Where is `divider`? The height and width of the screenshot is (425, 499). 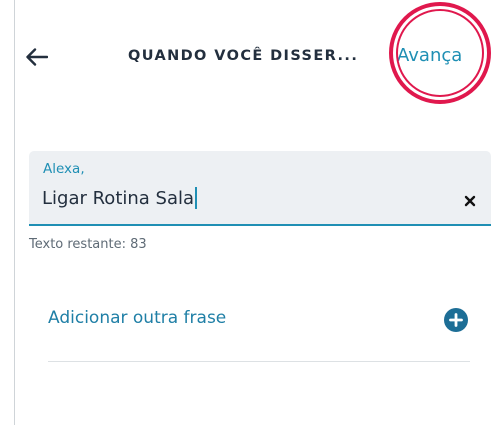
divider is located at coordinates (259, 361).